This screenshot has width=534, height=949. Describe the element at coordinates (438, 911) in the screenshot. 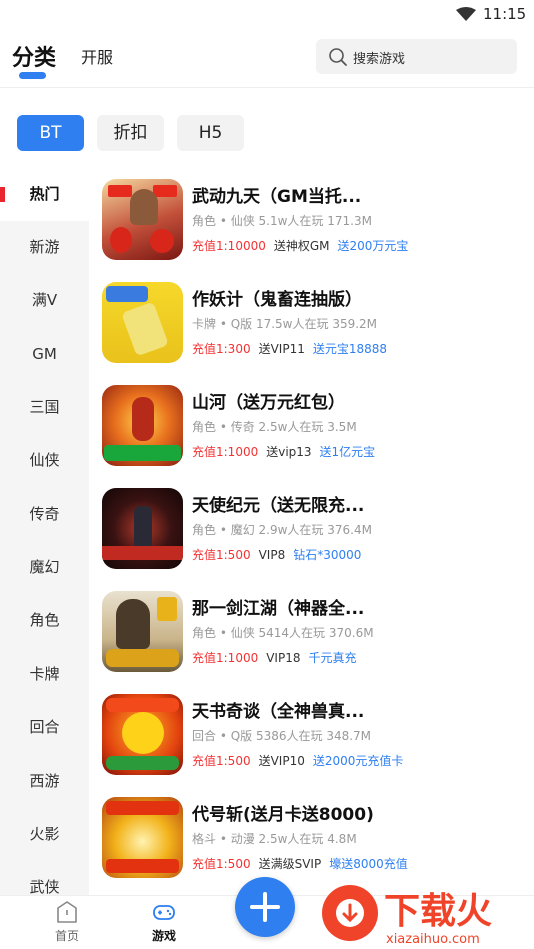

I see `watermark-text: 下载火` at that location.